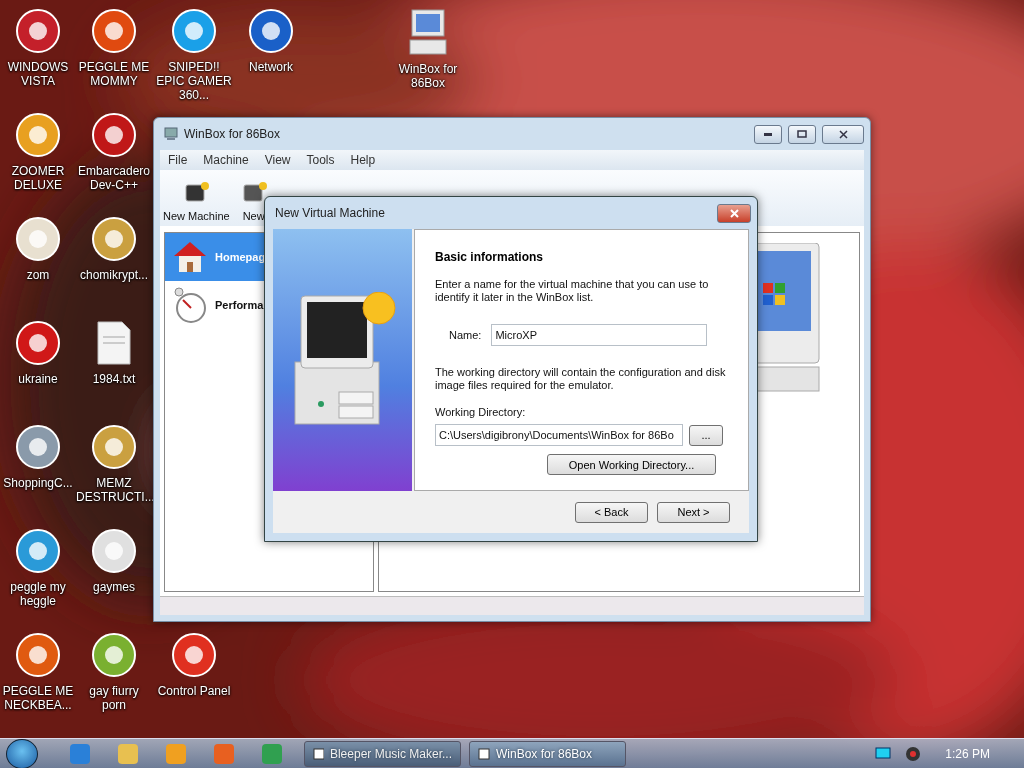 Image resolution: width=1024 pixels, height=768 pixels. I want to click on next-button: Next >, so click(693, 512).